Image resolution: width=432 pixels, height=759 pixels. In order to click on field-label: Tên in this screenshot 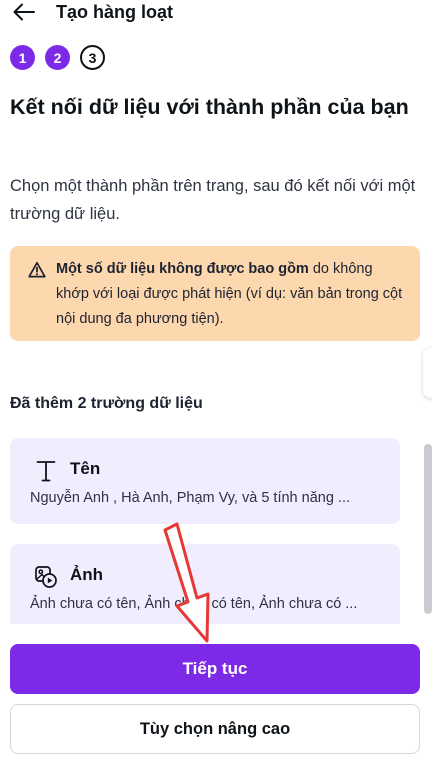, I will do `click(85, 468)`.